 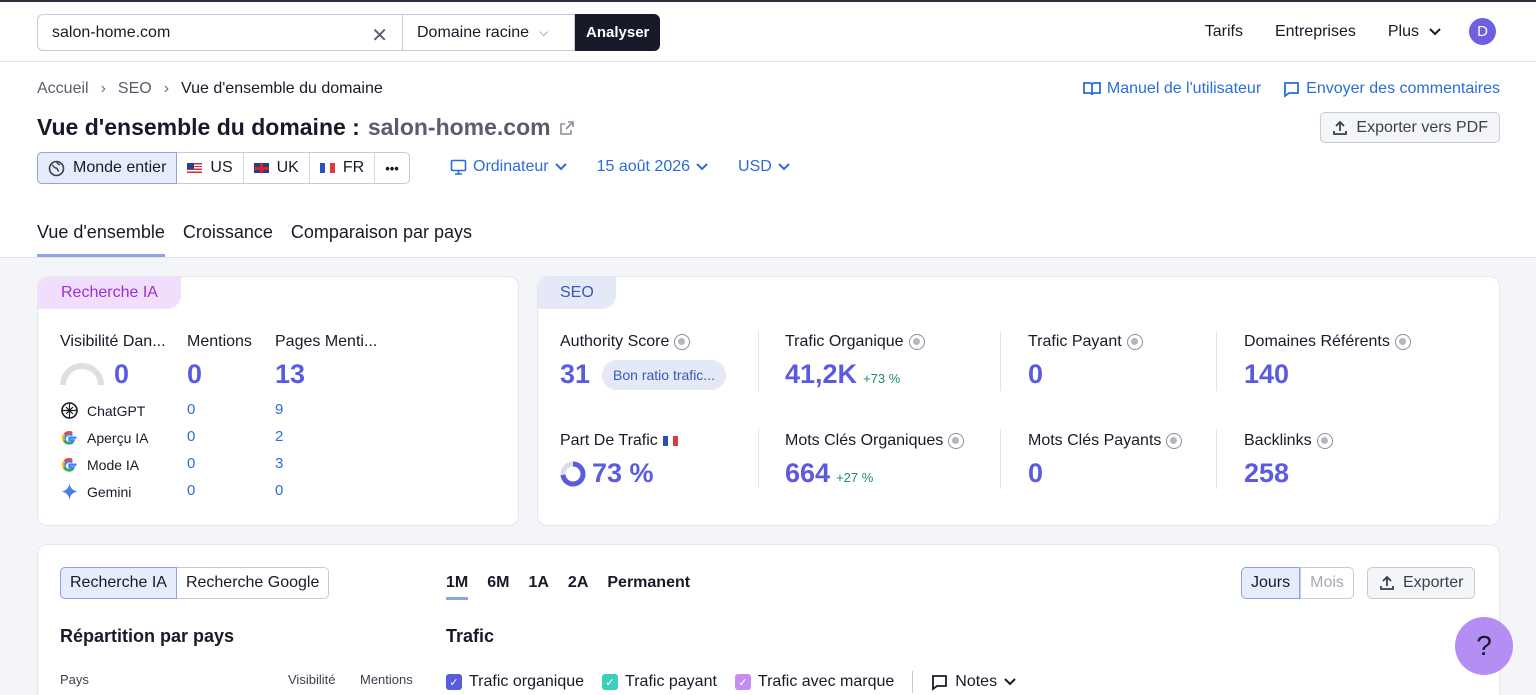 I want to click on ai-row-pages: 0, so click(x=279, y=490).